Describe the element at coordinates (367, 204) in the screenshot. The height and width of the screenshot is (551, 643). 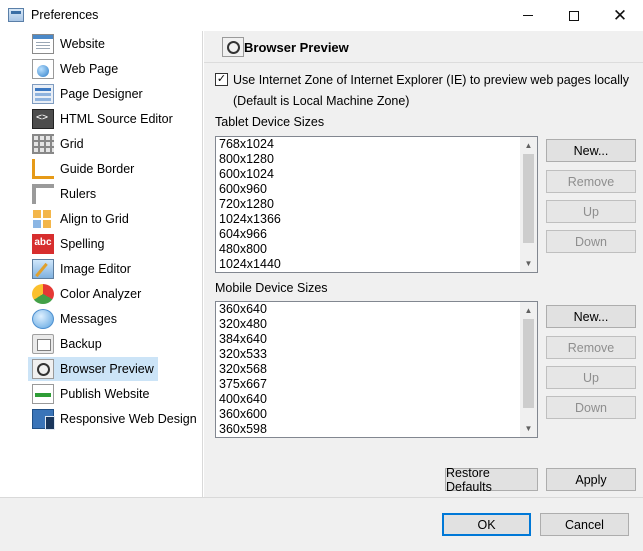
I see `list-item: 720x1280` at that location.